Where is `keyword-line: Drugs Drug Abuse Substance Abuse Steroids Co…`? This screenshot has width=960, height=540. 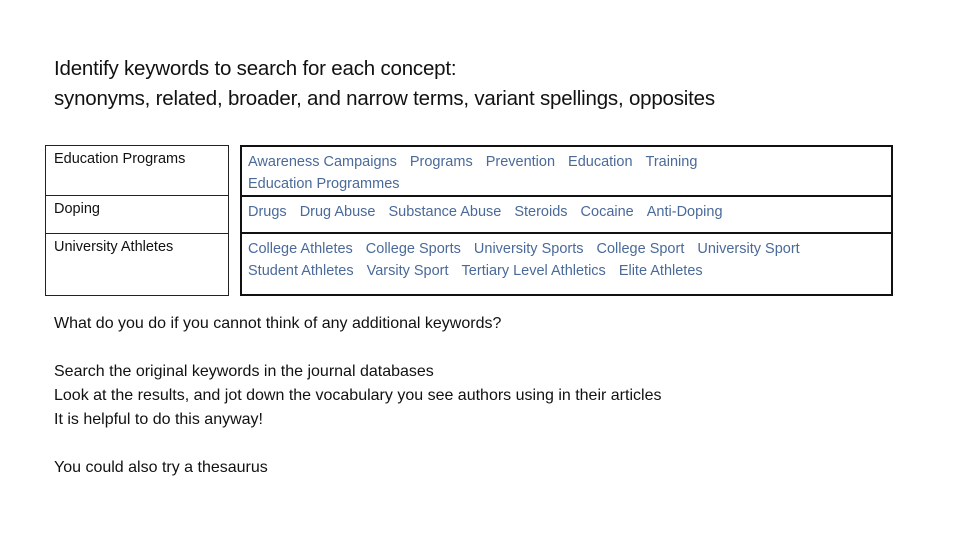
keyword-line: Drugs Drug Abuse Substance Abuse Steroids Co… is located at coordinates (569, 212).